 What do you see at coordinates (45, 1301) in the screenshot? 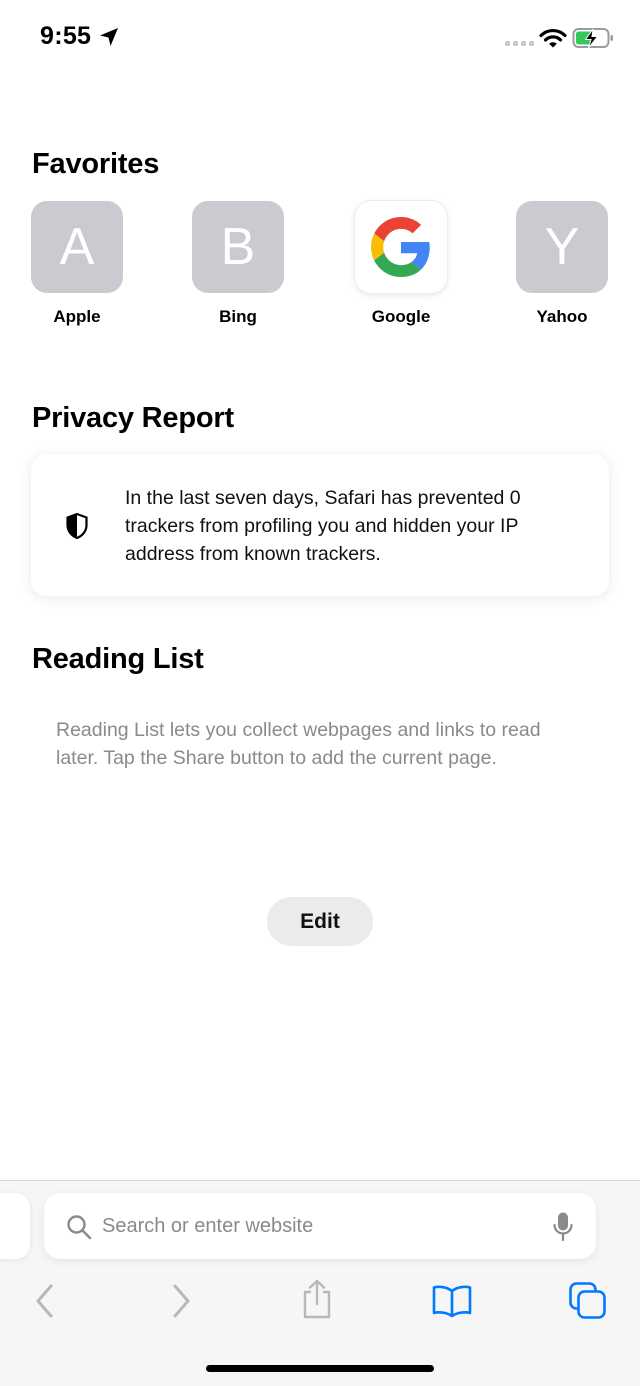
I see `back-chevron-icon` at bounding box center [45, 1301].